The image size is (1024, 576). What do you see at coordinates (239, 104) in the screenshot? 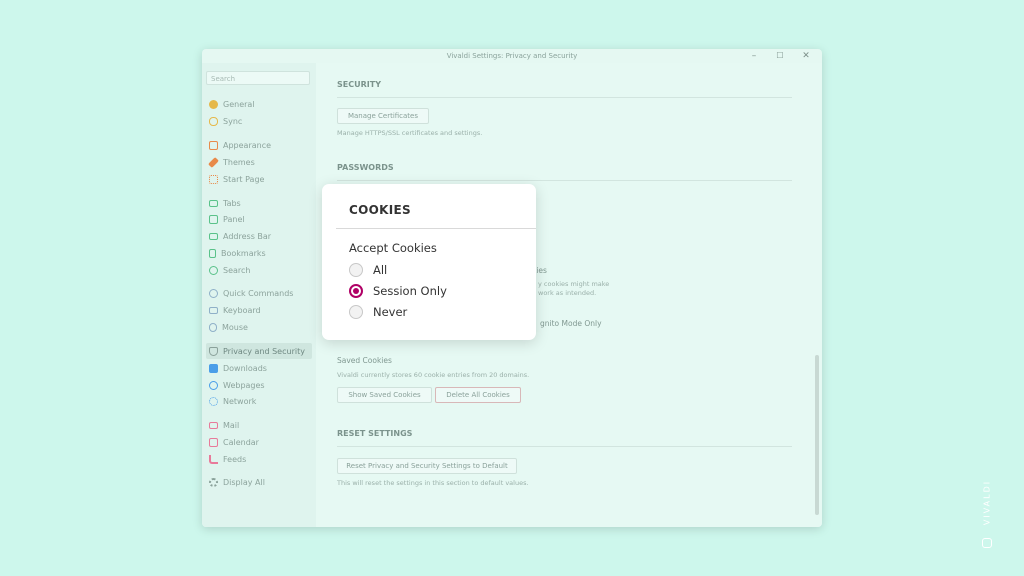
I see `sidebar-item-label: General` at bounding box center [239, 104].